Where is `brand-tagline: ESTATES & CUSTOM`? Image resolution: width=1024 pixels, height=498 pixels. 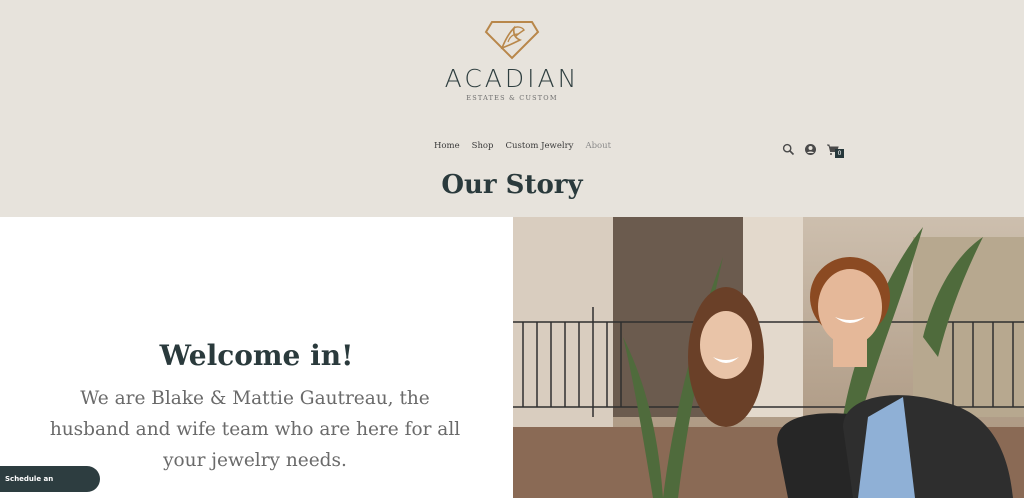 brand-tagline: ESTATES & CUSTOM is located at coordinates (512, 98).